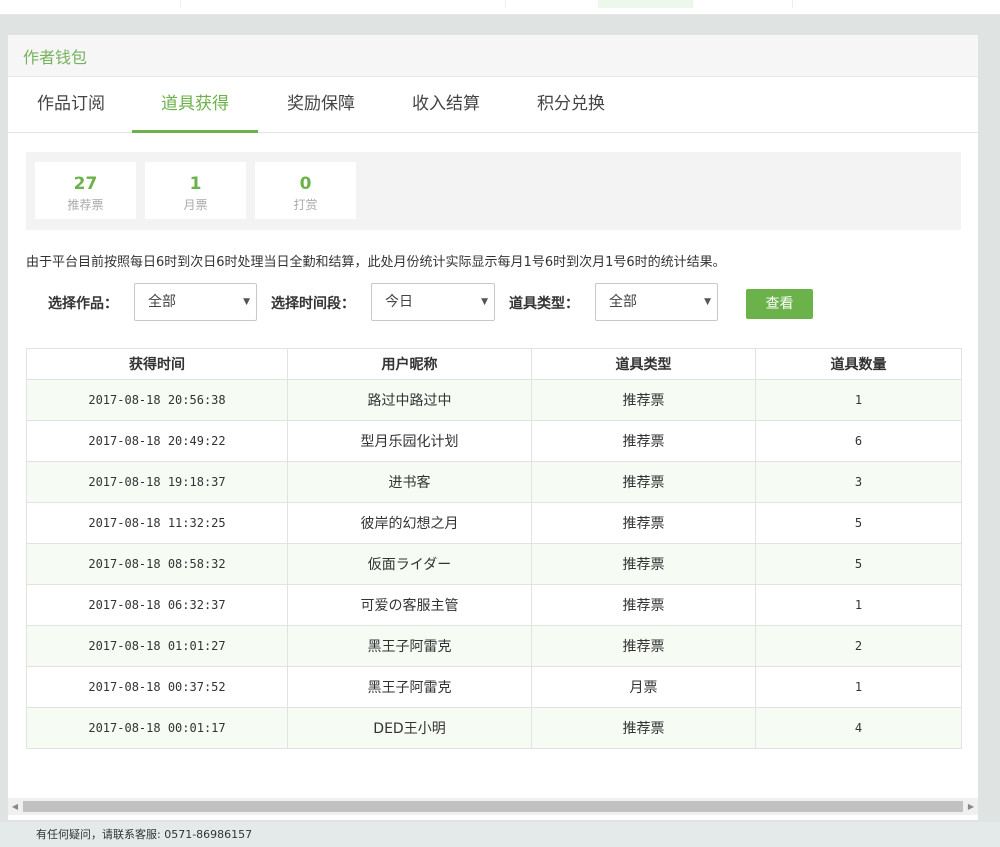 Image resolution: width=1000 pixels, height=847 pixels. Describe the element at coordinates (305, 205) in the screenshot. I see `stat-label: 打赏` at that location.